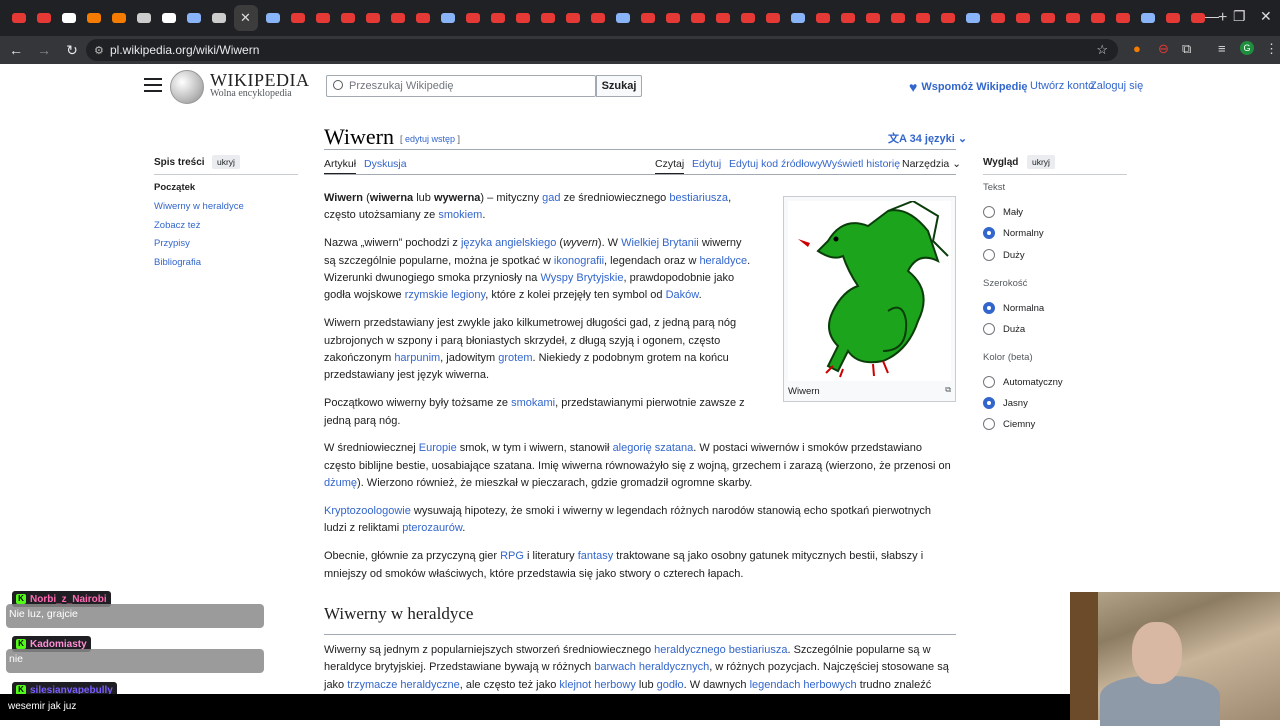 The height and width of the screenshot is (726, 1280). Describe the element at coordinates (153, 85) in the screenshot. I see `main-menu-icon` at that location.